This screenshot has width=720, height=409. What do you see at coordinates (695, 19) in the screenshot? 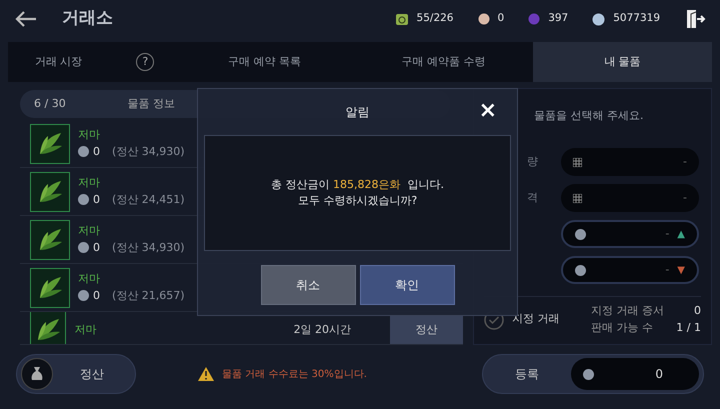
I see `exit-door-icon` at bounding box center [695, 19].